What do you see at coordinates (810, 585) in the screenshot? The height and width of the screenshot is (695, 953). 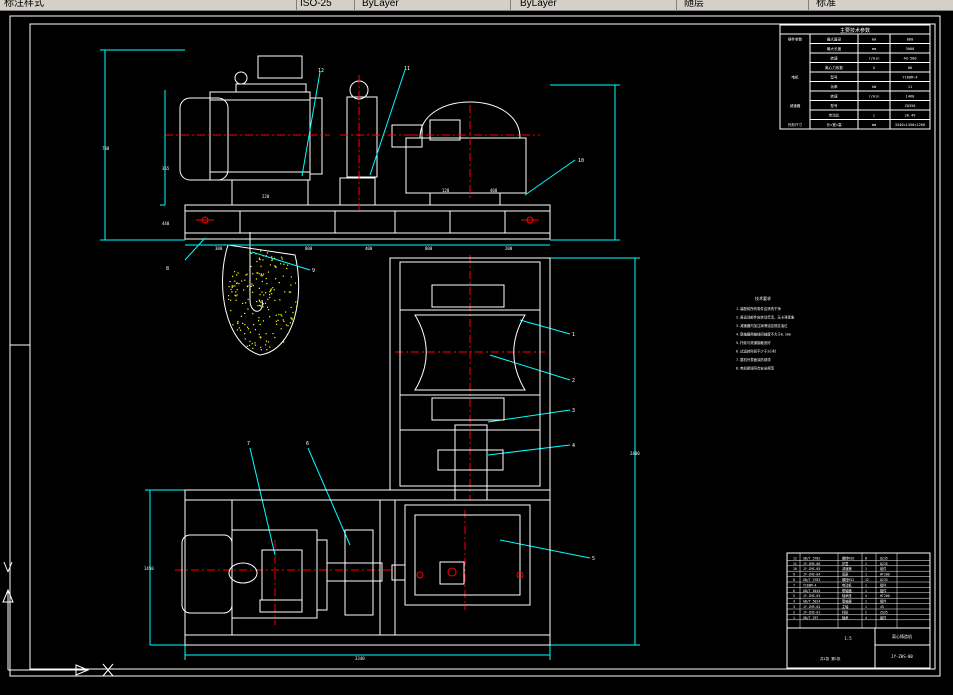 I see `bom-cell: Y160M-4` at bounding box center [810, 585].